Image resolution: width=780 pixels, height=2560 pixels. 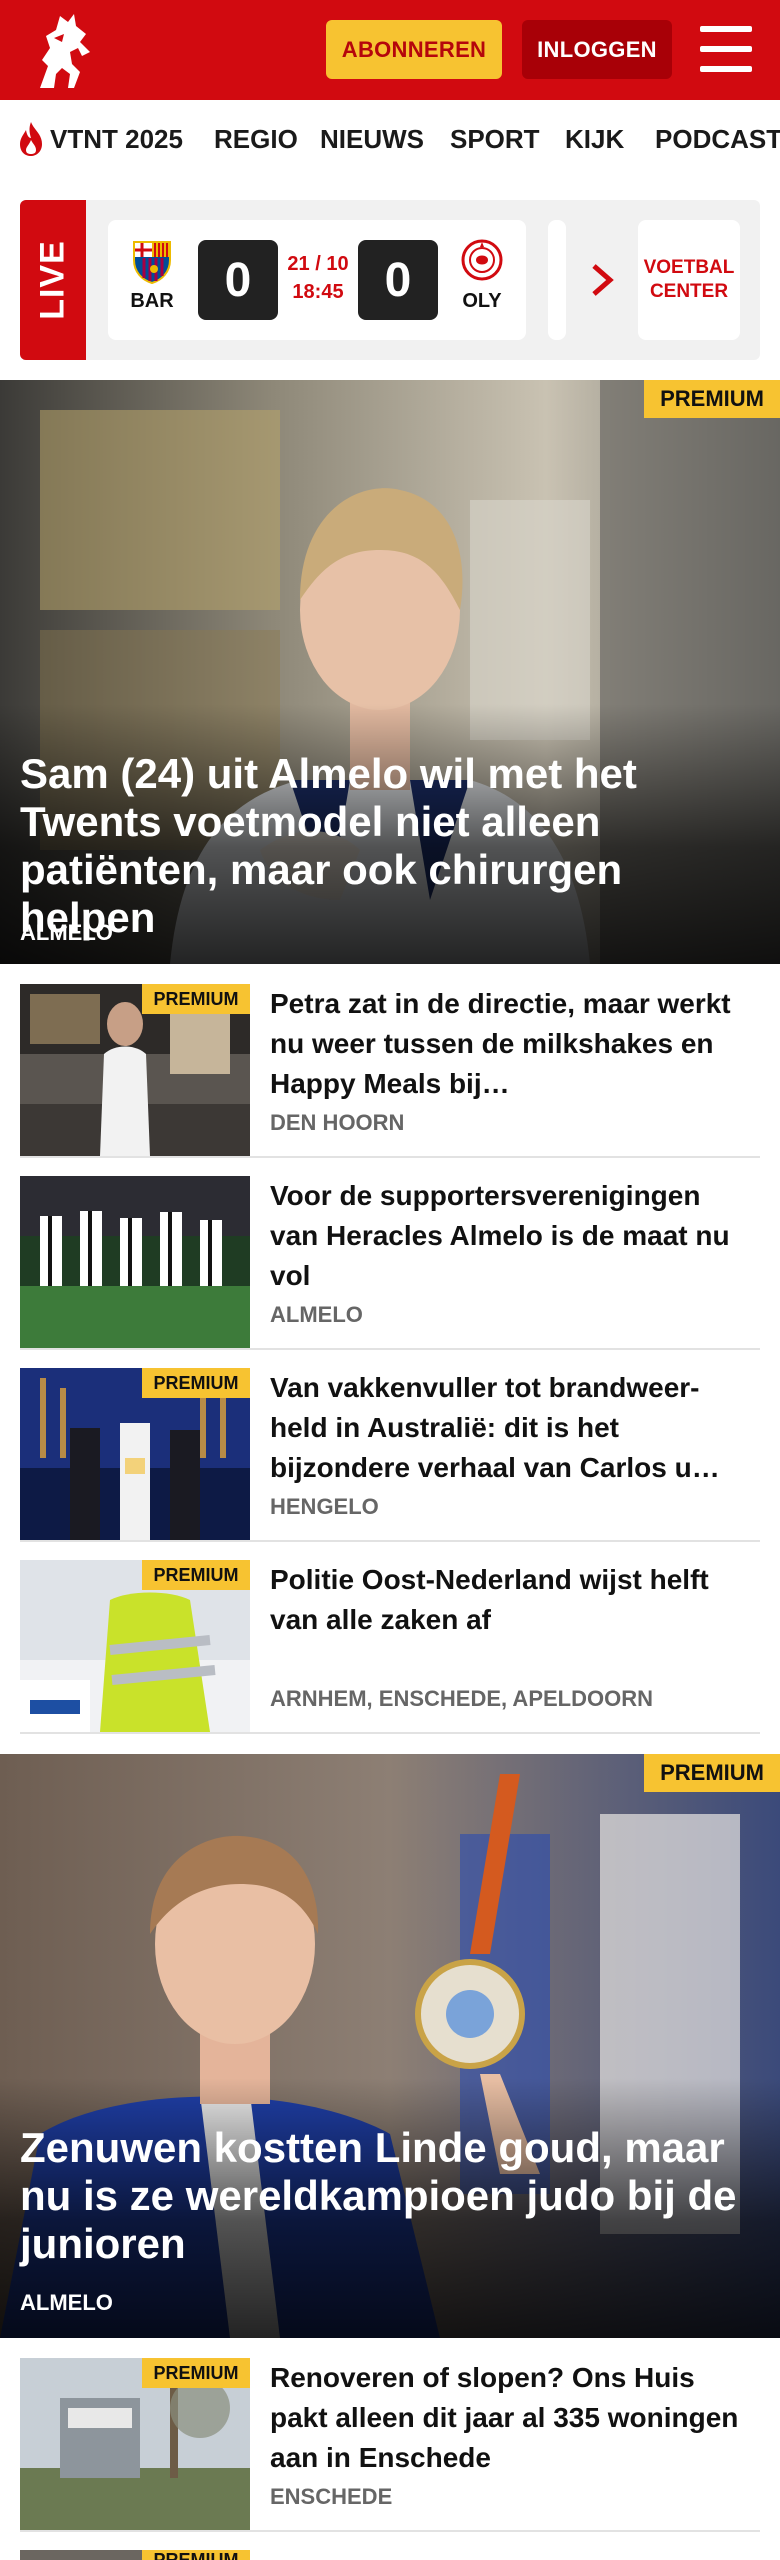 What do you see at coordinates (372, 139) in the screenshot?
I see `nav-item-nieuws: NIEUWS` at bounding box center [372, 139].